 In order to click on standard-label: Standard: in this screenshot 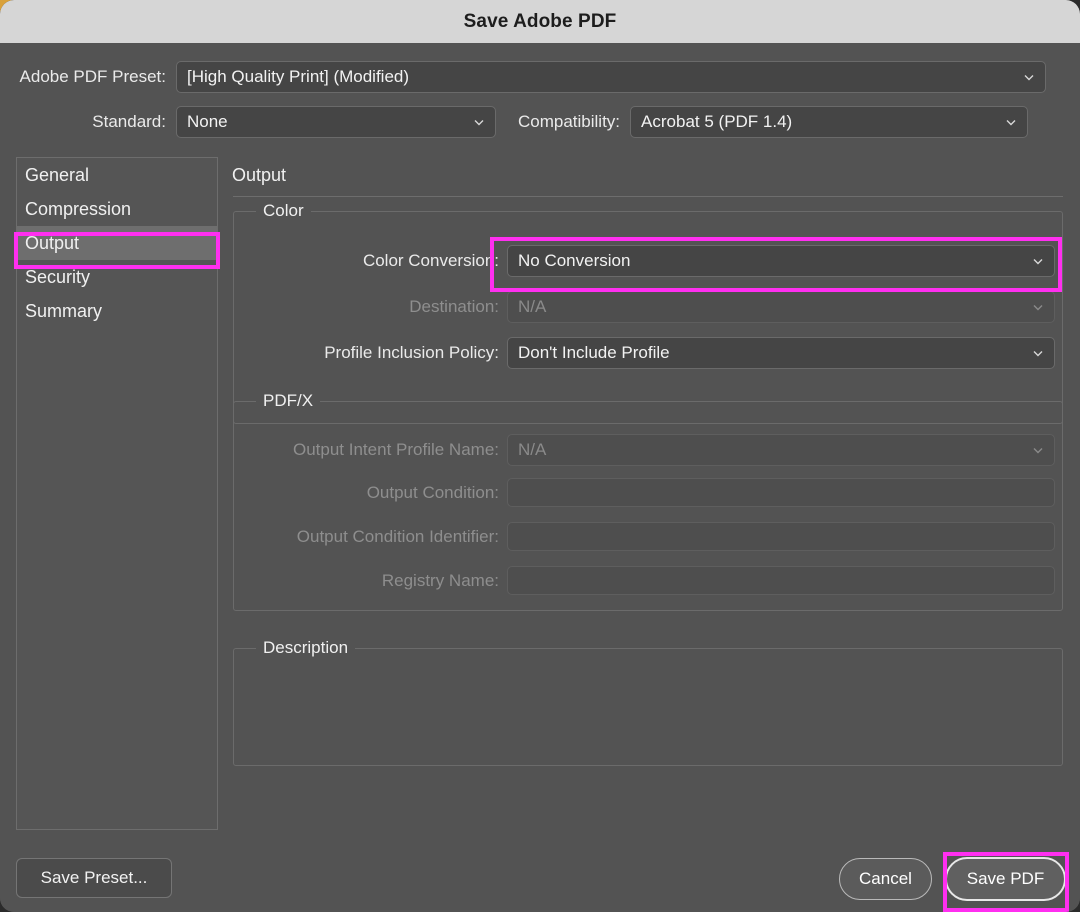, I will do `click(129, 121)`.